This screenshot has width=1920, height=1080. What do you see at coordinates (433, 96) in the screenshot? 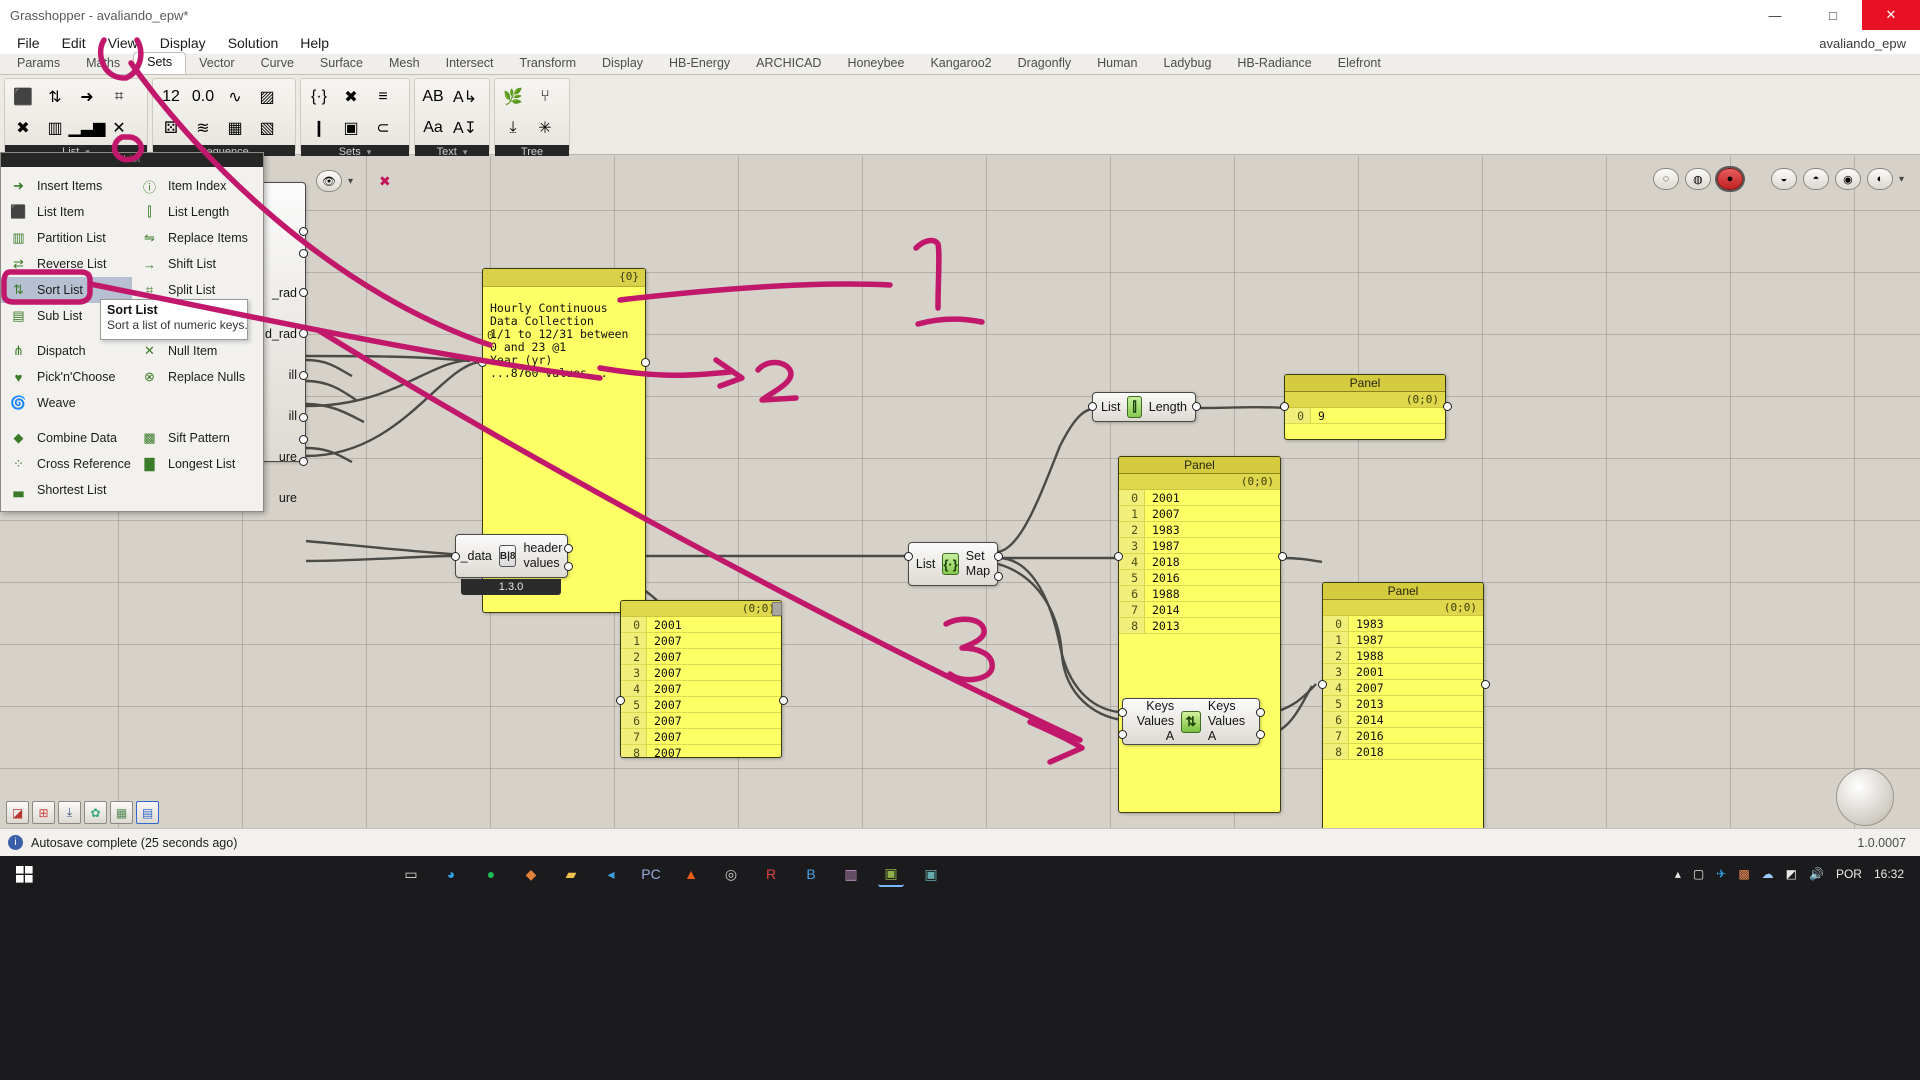
I see `text-split-icon: AB` at bounding box center [433, 96].